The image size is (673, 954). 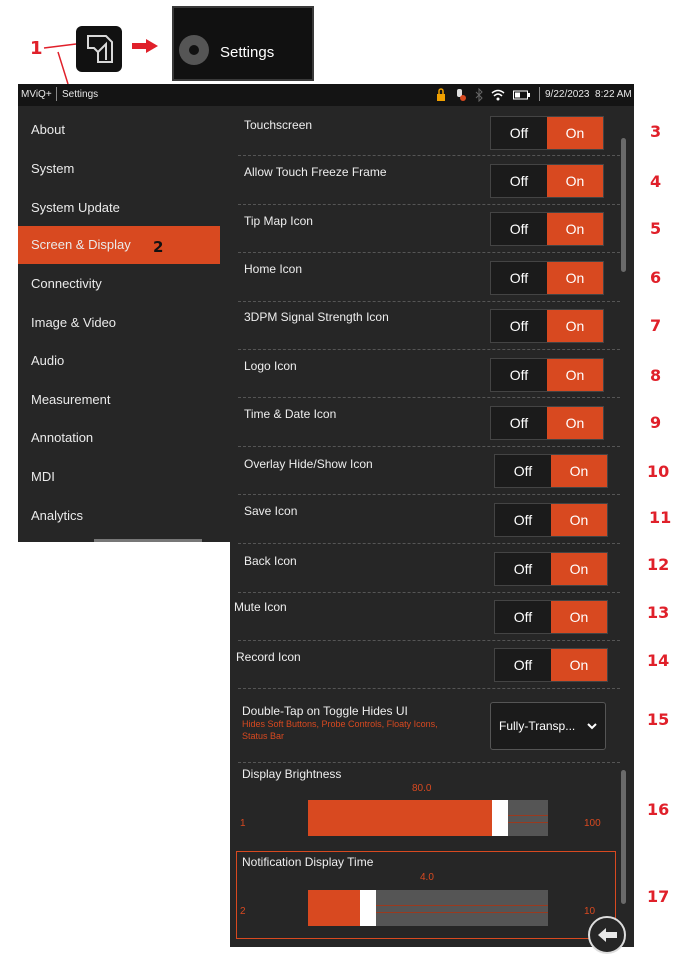 I want to click on toggle-touchscreen: Off On, so click(x=547, y=133).